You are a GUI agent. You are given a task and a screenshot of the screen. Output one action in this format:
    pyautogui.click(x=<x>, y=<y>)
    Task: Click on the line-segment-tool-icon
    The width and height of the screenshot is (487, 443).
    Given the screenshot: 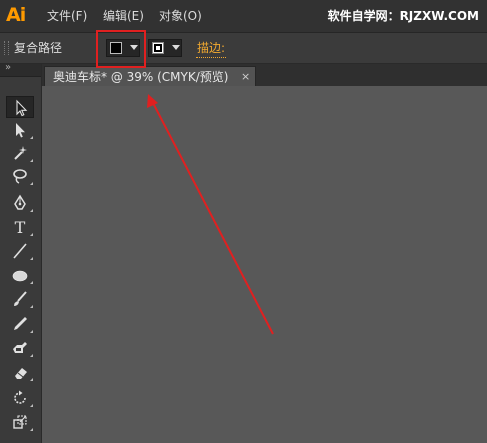 What is the action you would take?
    pyautogui.click(x=20, y=251)
    